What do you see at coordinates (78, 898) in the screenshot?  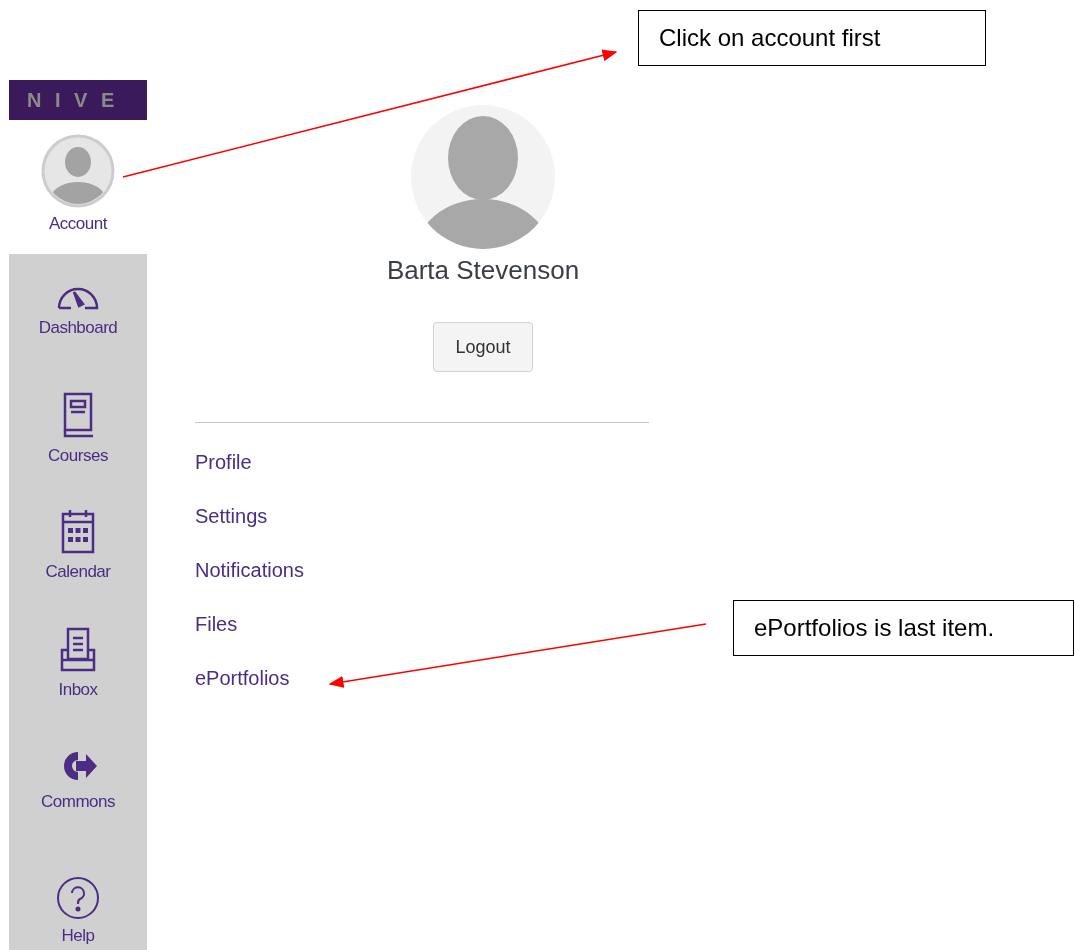 I see `help-icon` at bounding box center [78, 898].